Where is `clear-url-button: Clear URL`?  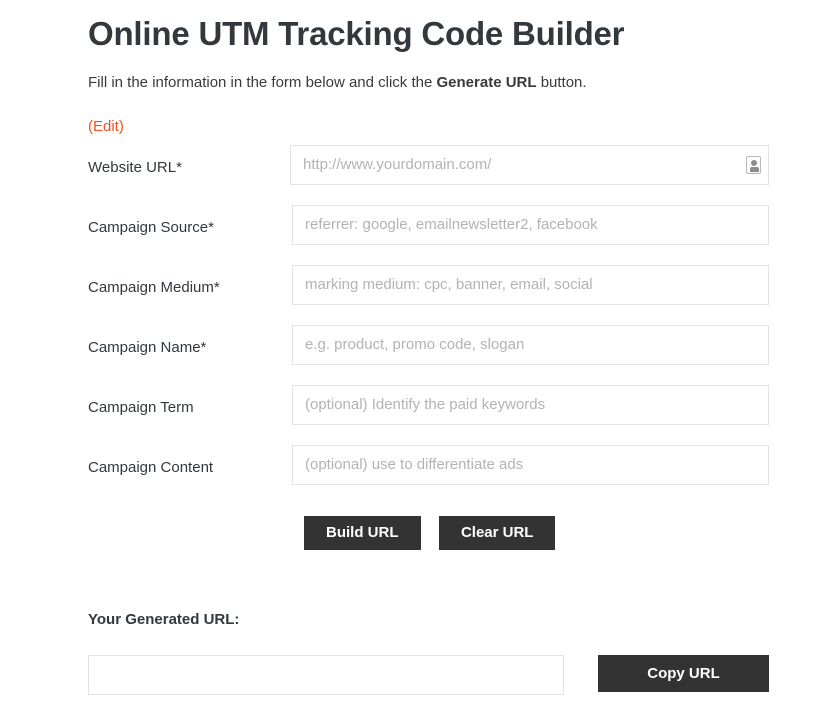
clear-url-button: Clear URL is located at coordinates (497, 532).